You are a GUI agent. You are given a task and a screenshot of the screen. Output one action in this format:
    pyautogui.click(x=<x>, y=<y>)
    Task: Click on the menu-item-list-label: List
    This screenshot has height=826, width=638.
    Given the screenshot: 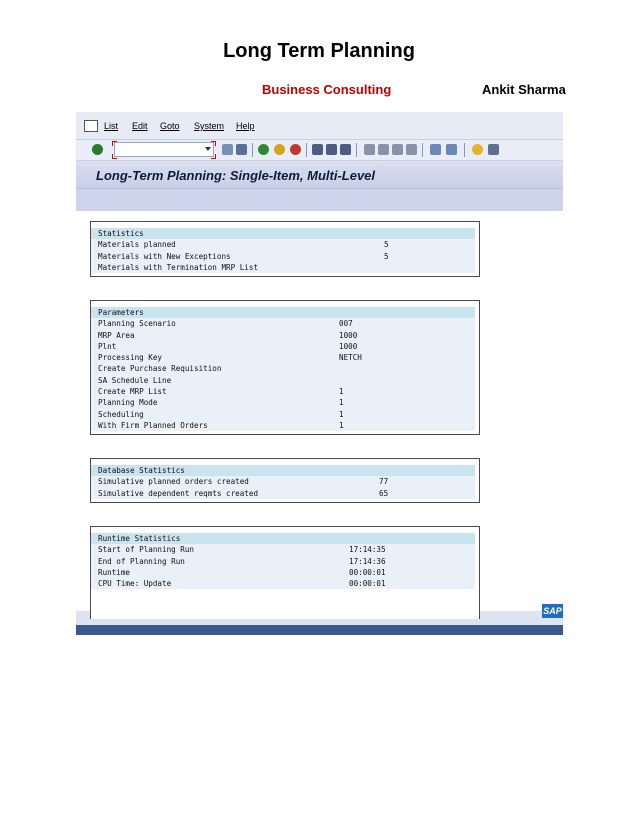 What is the action you would take?
    pyautogui.click(x=111, y=126)
    